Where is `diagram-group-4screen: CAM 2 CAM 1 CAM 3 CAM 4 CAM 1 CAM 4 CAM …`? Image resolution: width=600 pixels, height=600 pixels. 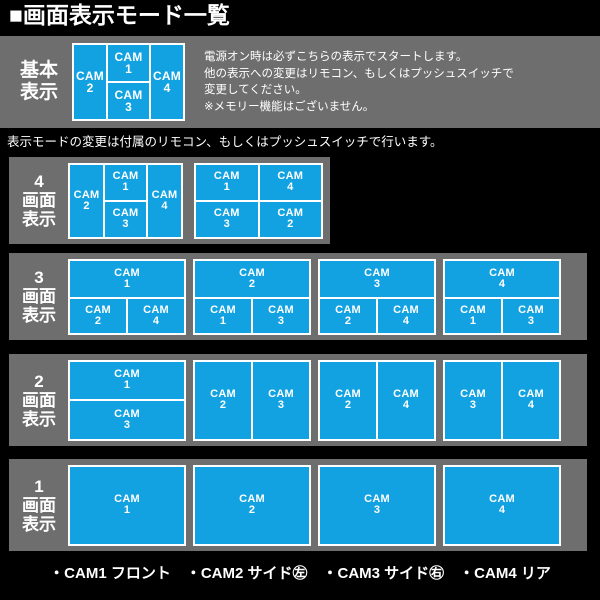 diagram-group-4screen: CAM 2 CAM 1 CAM 3 CAM 4 CAM 1 CAM 4 CAM … is located at coordinates (195, 200).